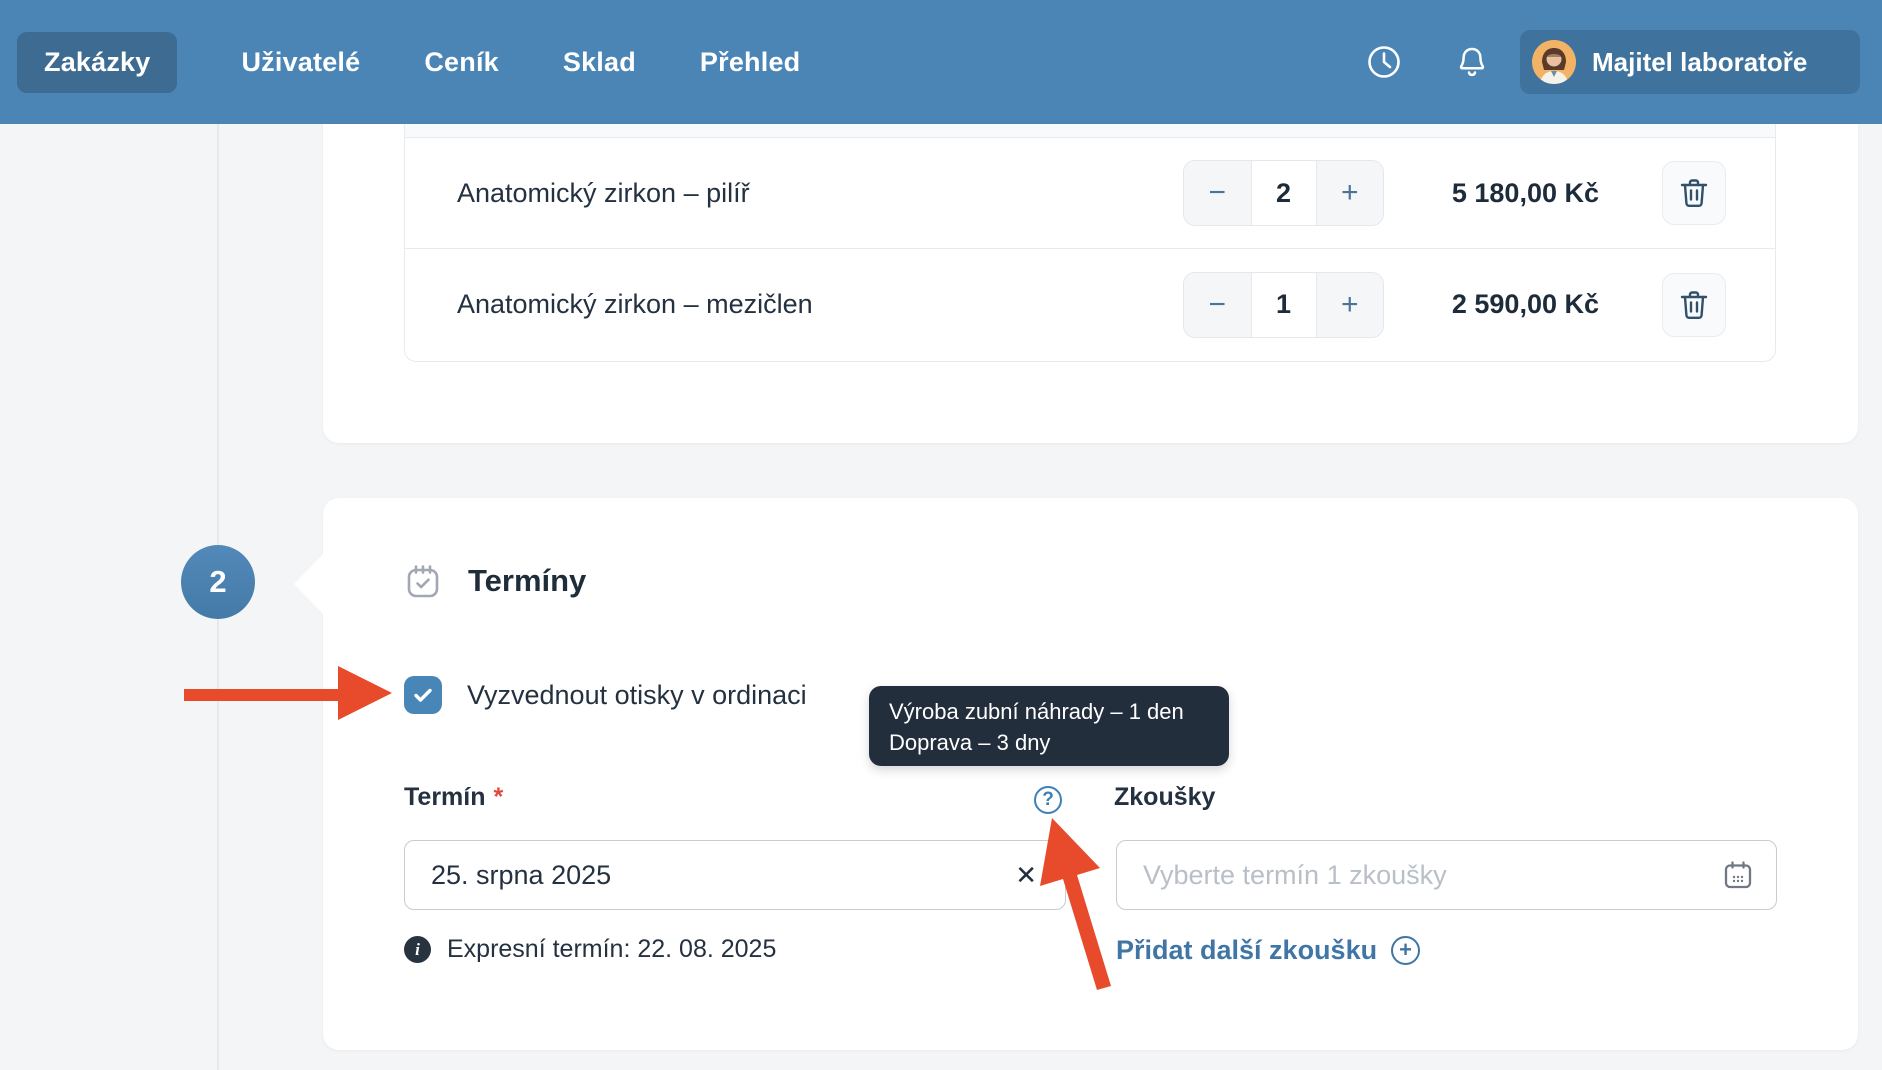  I want to click on calendar-icon, so click(1744, 875).